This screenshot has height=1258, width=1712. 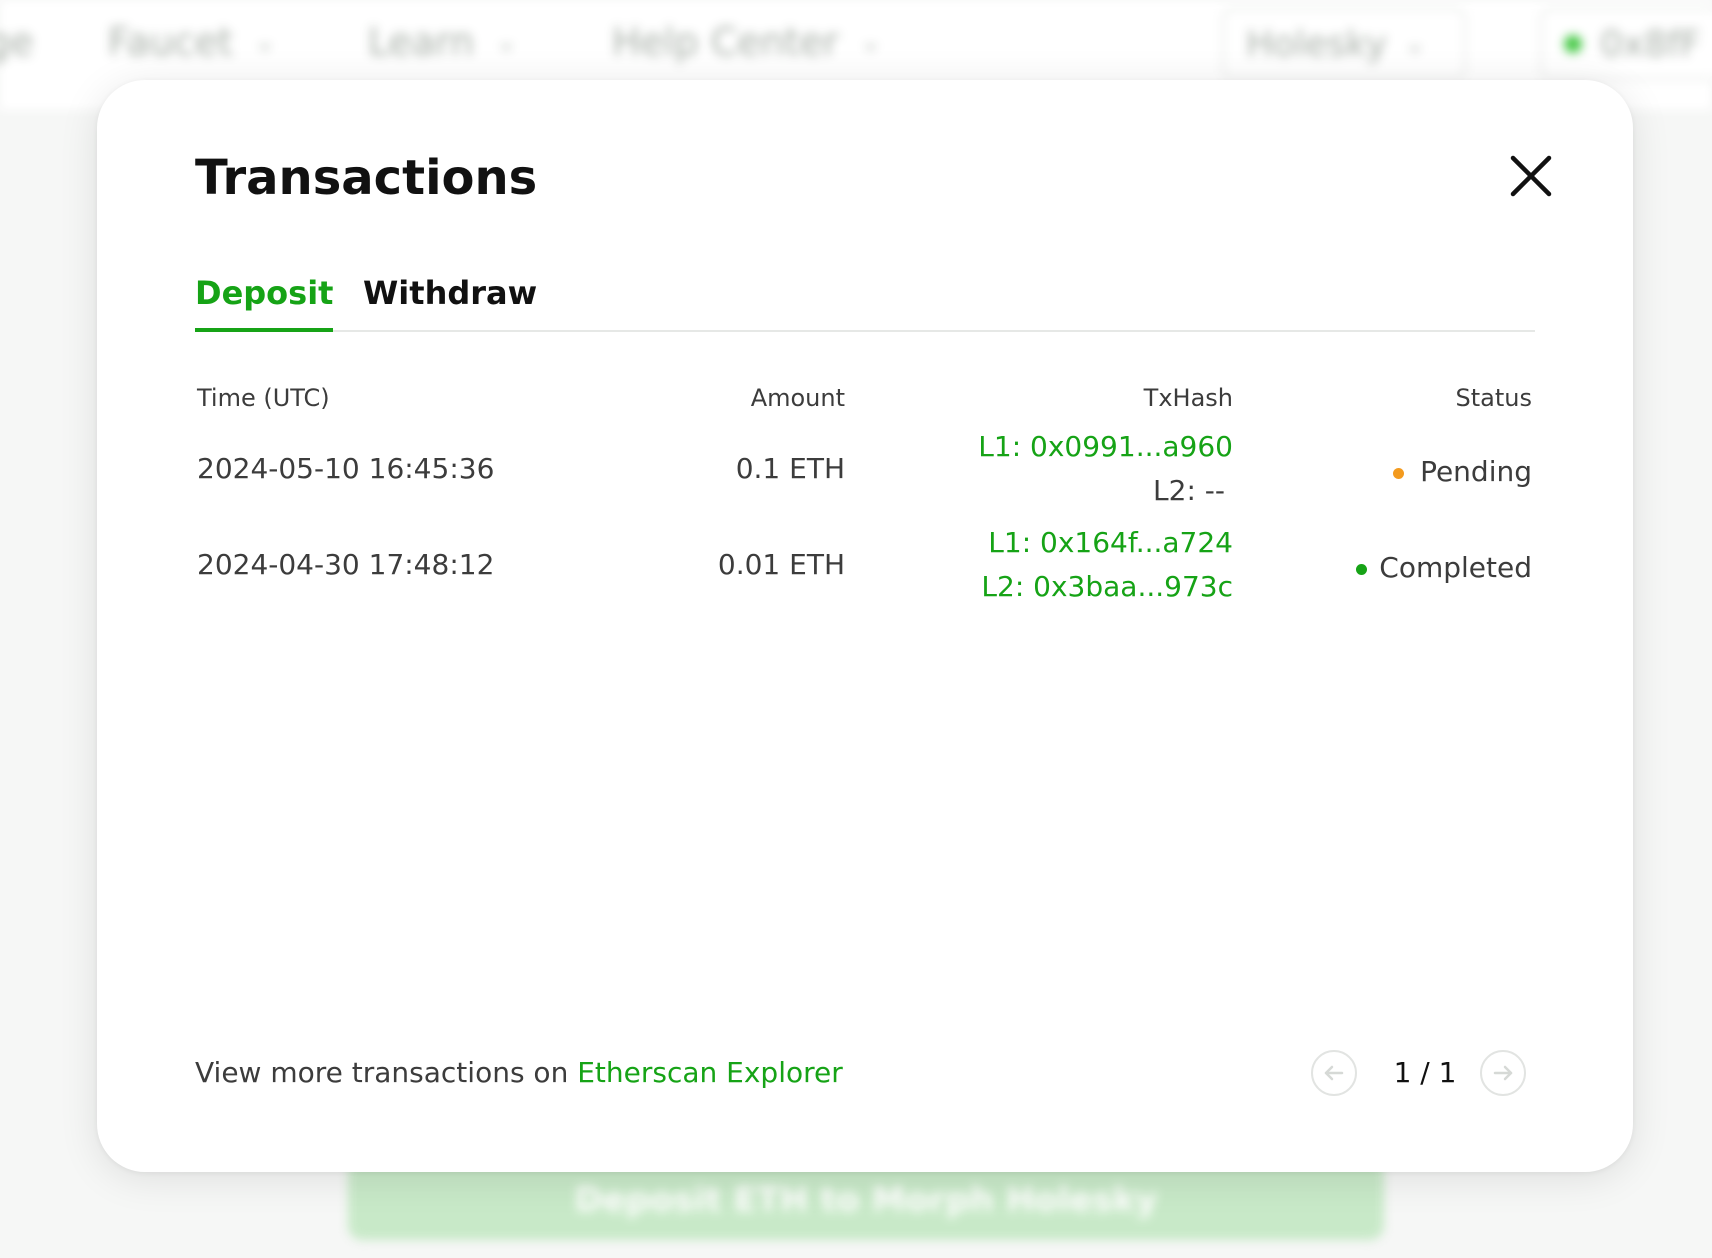 What do you see at coordinates (346, 564) in the screenshot?
I see `row-time: 2024-04-30 17:48:12` at bounding box center [346, 564].